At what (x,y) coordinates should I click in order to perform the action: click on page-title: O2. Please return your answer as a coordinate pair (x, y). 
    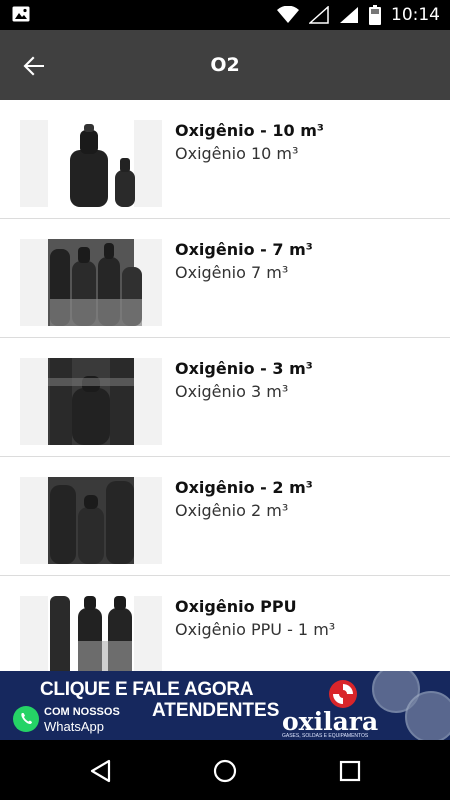
    Looking at the image, I should click on (225, 65).